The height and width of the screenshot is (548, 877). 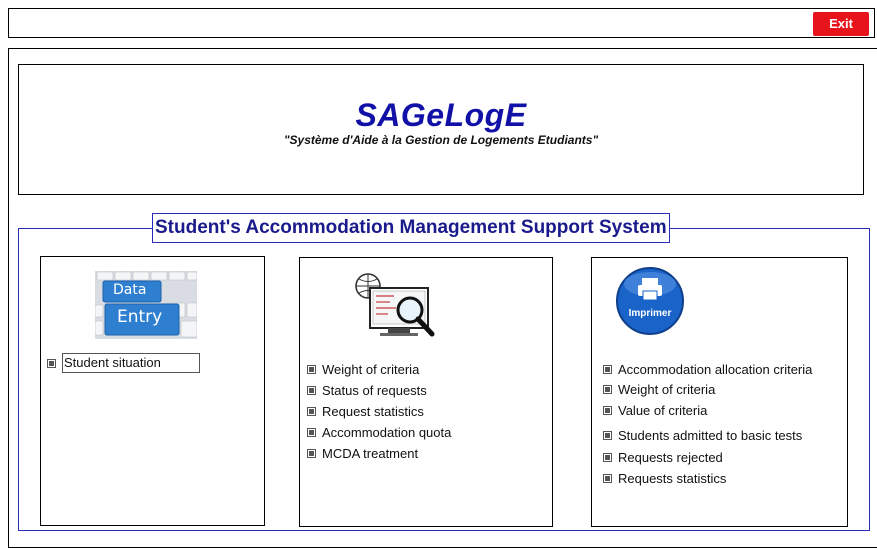 I want to click on print-button: Imprimer, so click(x=650, y=301).